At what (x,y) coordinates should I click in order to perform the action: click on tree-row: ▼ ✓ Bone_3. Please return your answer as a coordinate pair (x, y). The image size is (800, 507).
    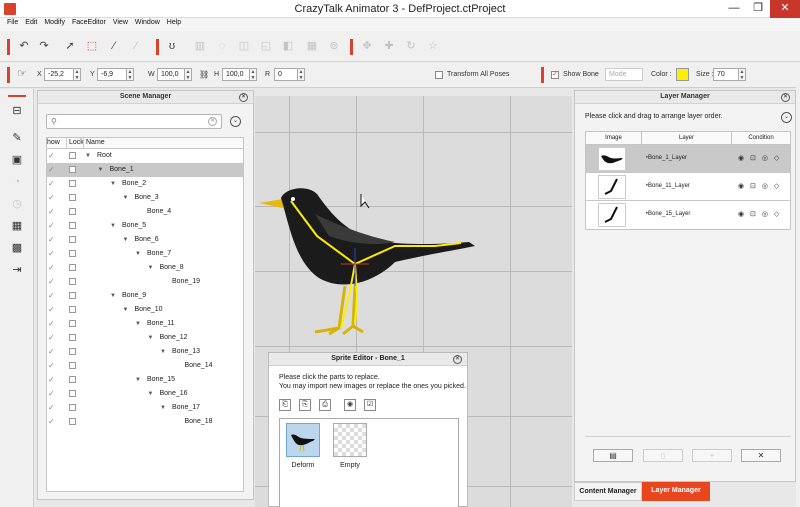
    Looking at the image, I should click on (145, 198).